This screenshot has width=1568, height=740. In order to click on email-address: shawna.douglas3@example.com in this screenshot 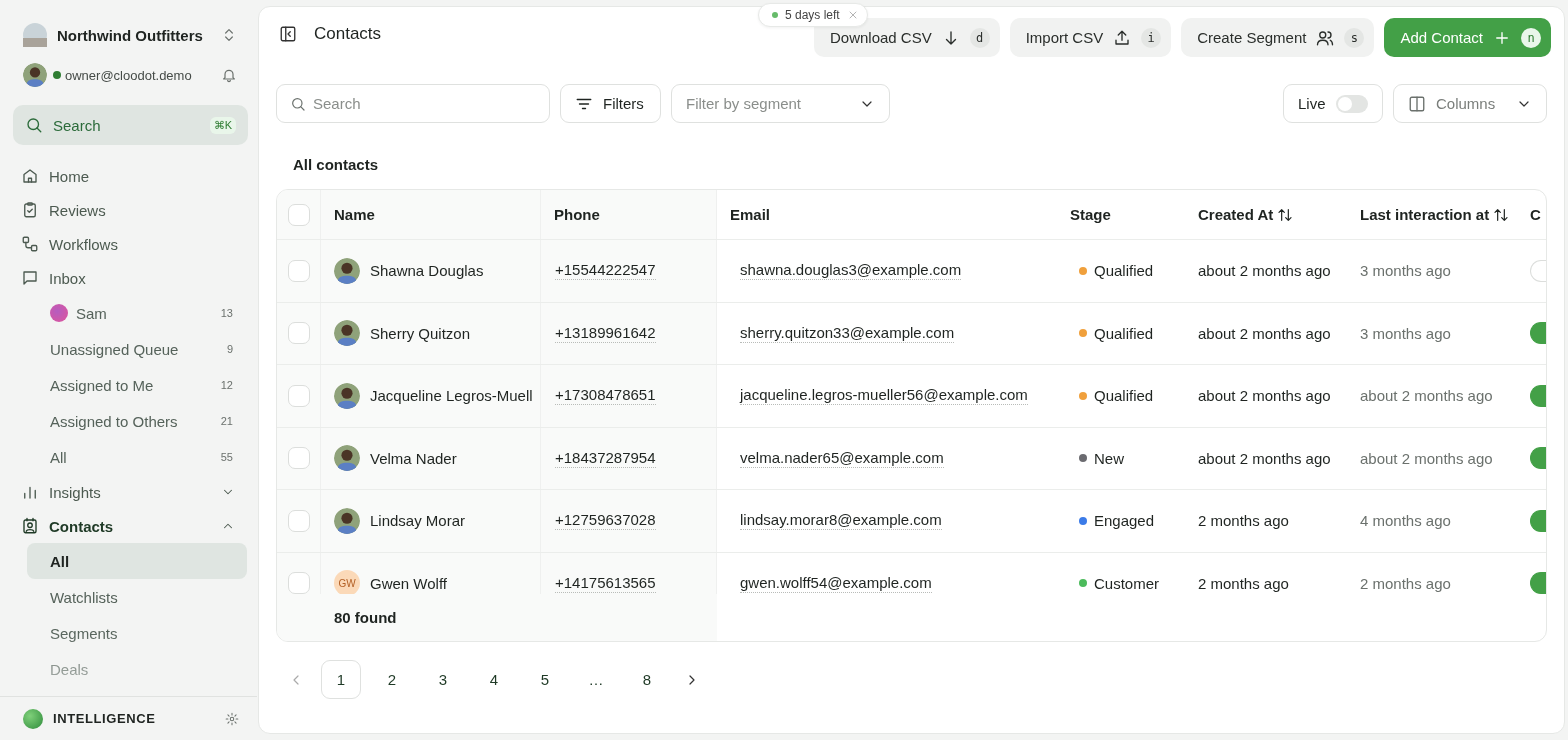, I will do `click(851, 271)`.